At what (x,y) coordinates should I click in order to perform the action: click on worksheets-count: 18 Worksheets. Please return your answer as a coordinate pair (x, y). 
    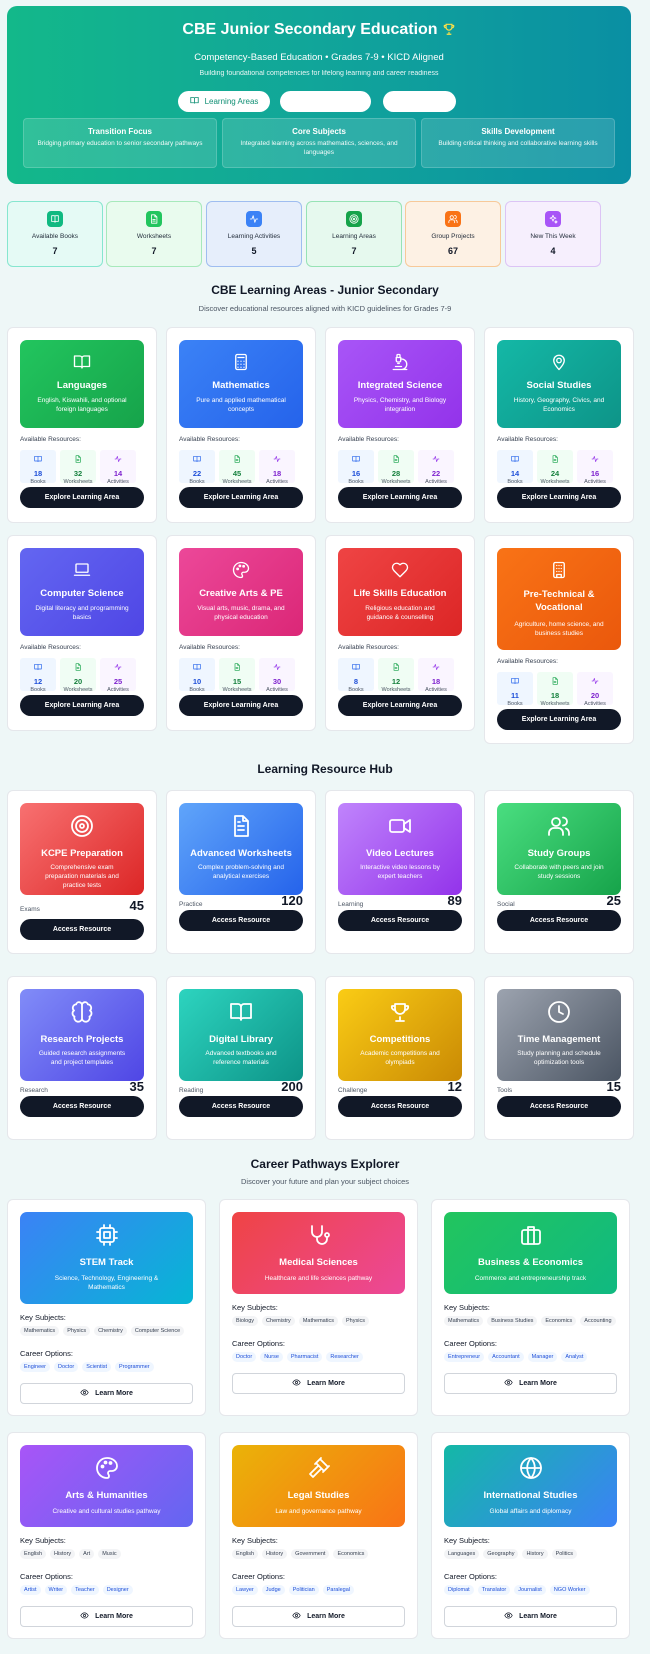
    Looking at the image, I should click on (555, 689).